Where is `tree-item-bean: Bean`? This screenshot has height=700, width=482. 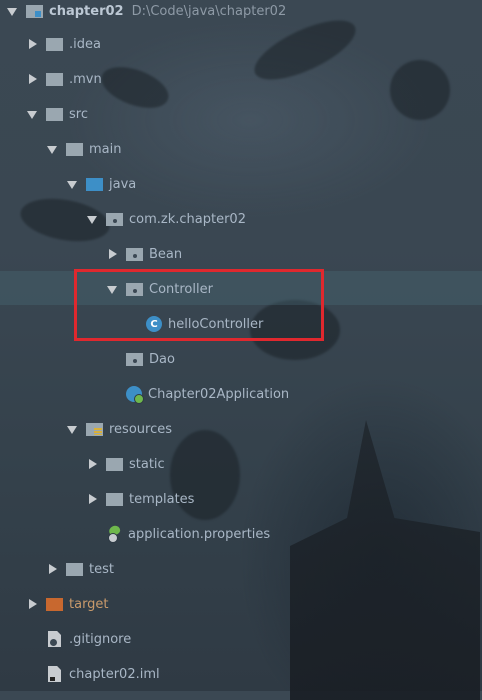
tree-item-bean: Bean is located at coordinates (144, 254).